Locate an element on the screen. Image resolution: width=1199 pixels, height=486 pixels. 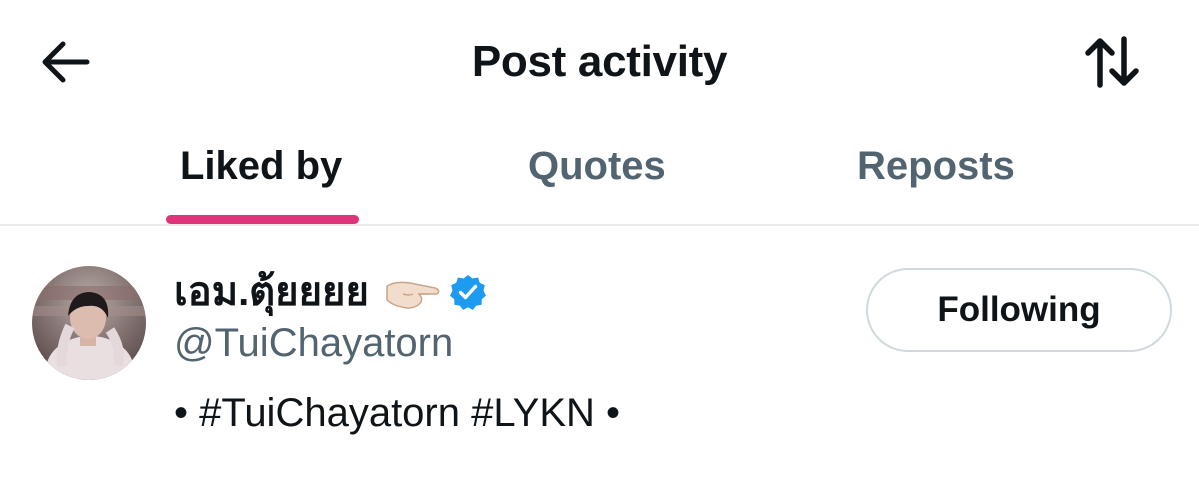
following-button: Following is located at coordinates (1019, 310).